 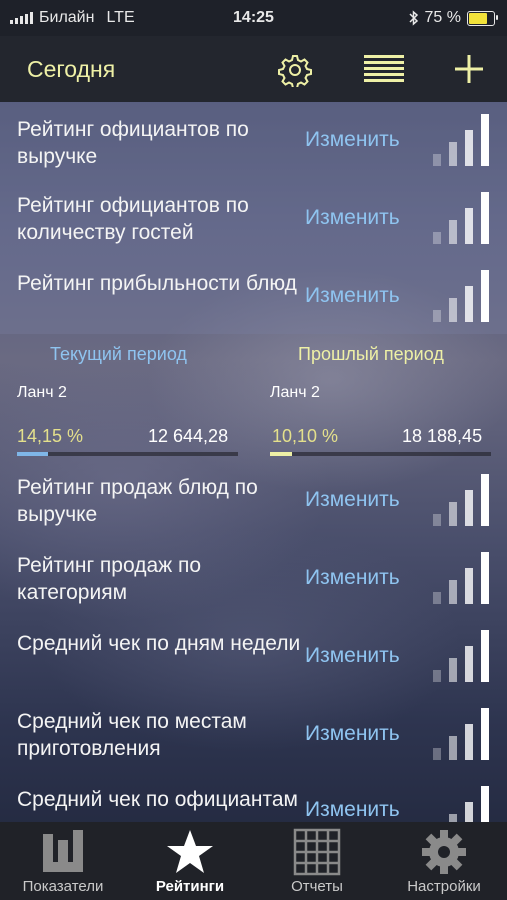 What do you see at coordinates (133, 143) in the screenshot?
I see `rating-label: Рейтинг официантов по выручке` at bounding box center [133, 143].